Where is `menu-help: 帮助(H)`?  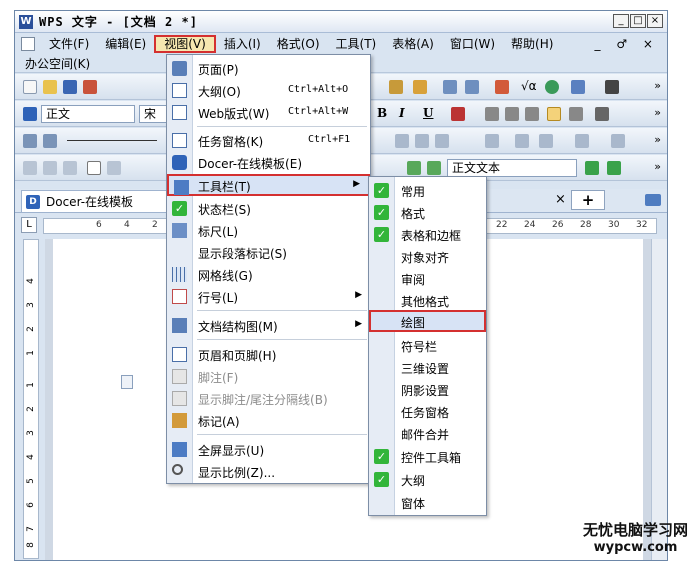
menu-help: 帮助(H) is located at coordinates (532, 44).